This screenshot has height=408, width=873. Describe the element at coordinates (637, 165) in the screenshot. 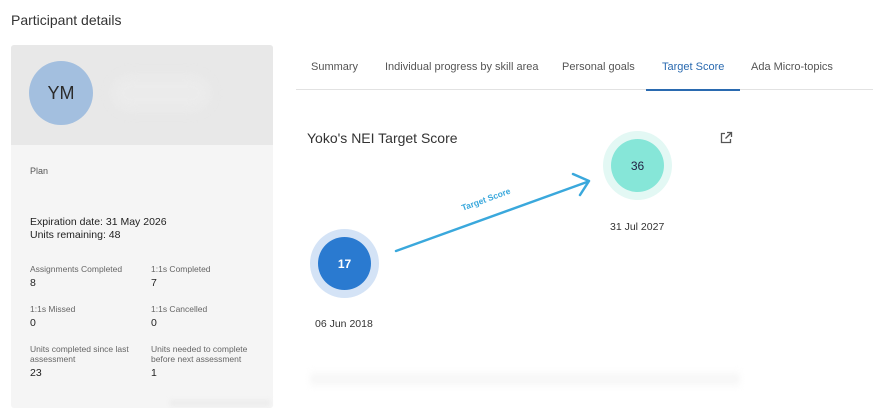

I see `target-score: 36` at that location.